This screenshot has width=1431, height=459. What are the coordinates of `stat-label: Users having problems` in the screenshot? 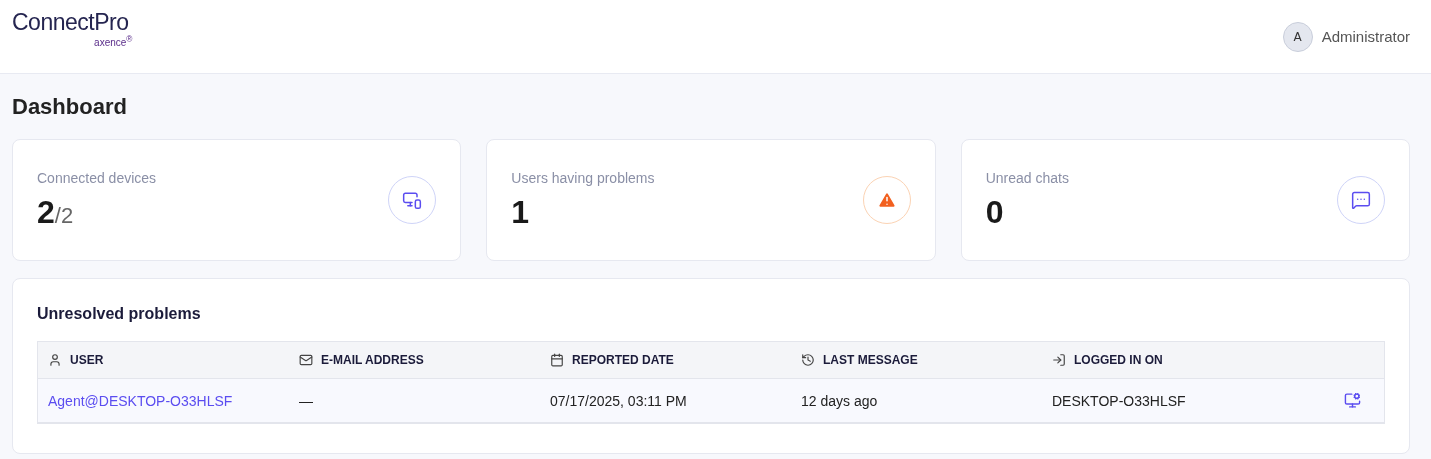 It's located at (583, 177).